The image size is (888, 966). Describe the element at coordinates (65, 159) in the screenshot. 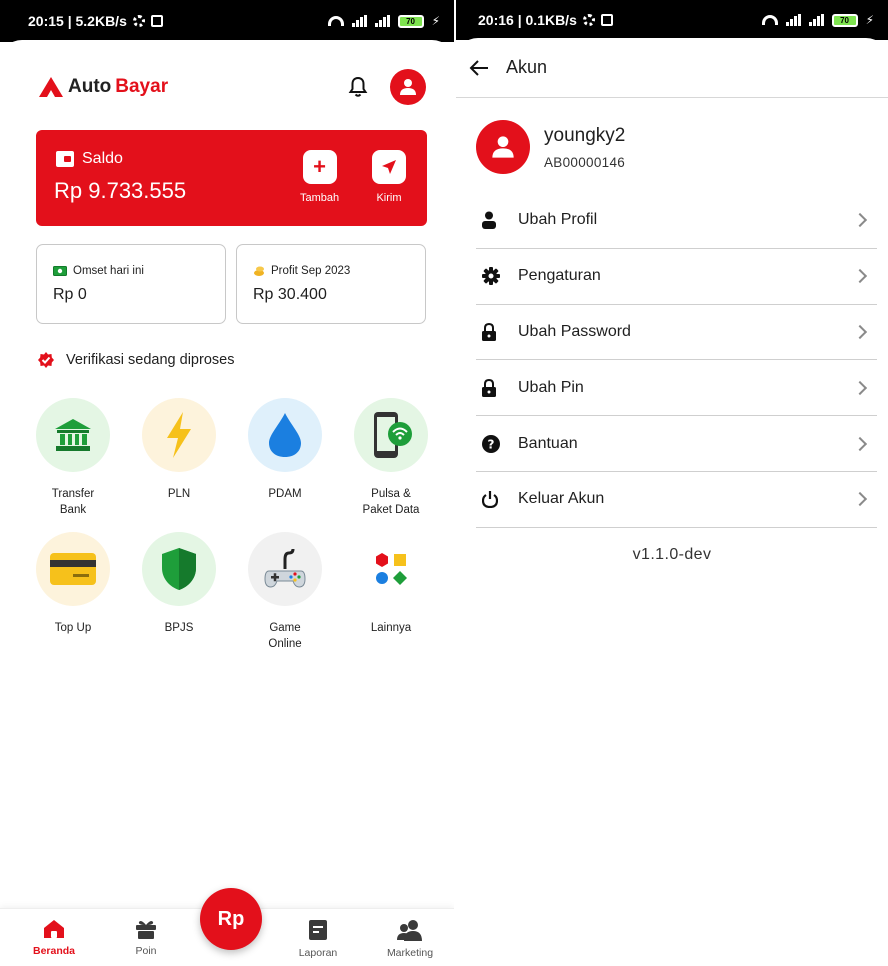

I see `wallet-icon` at that location.